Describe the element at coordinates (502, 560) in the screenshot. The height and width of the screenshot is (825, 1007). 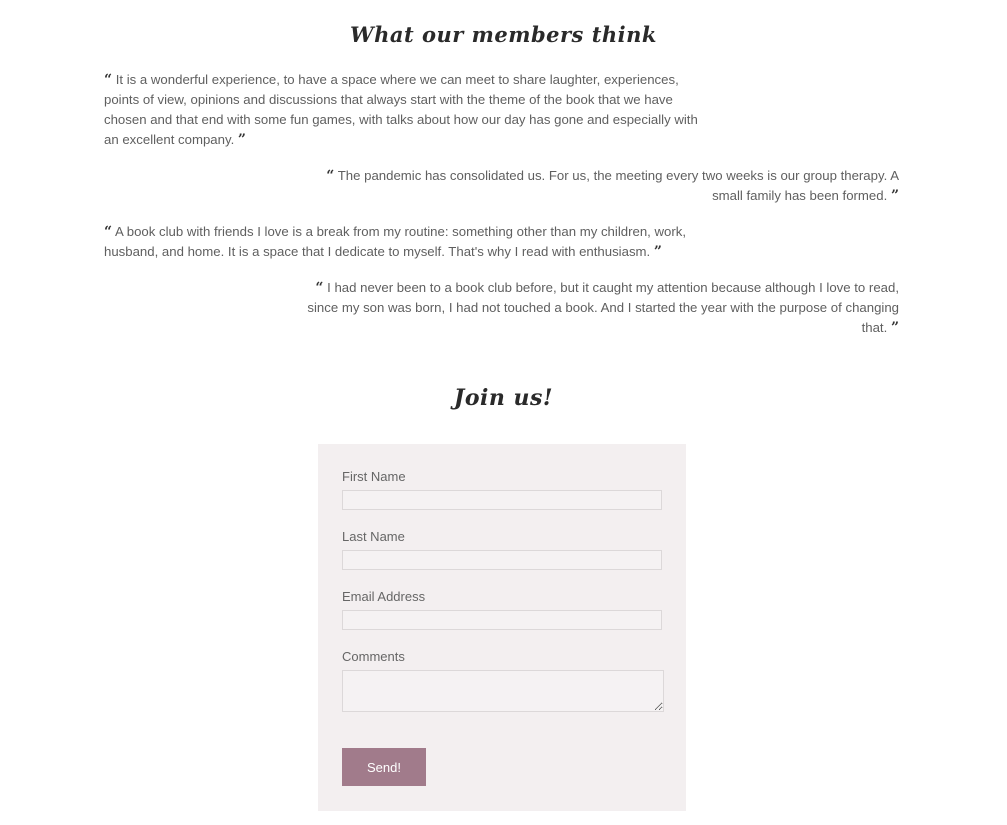
I see `last-name-field` at that location.